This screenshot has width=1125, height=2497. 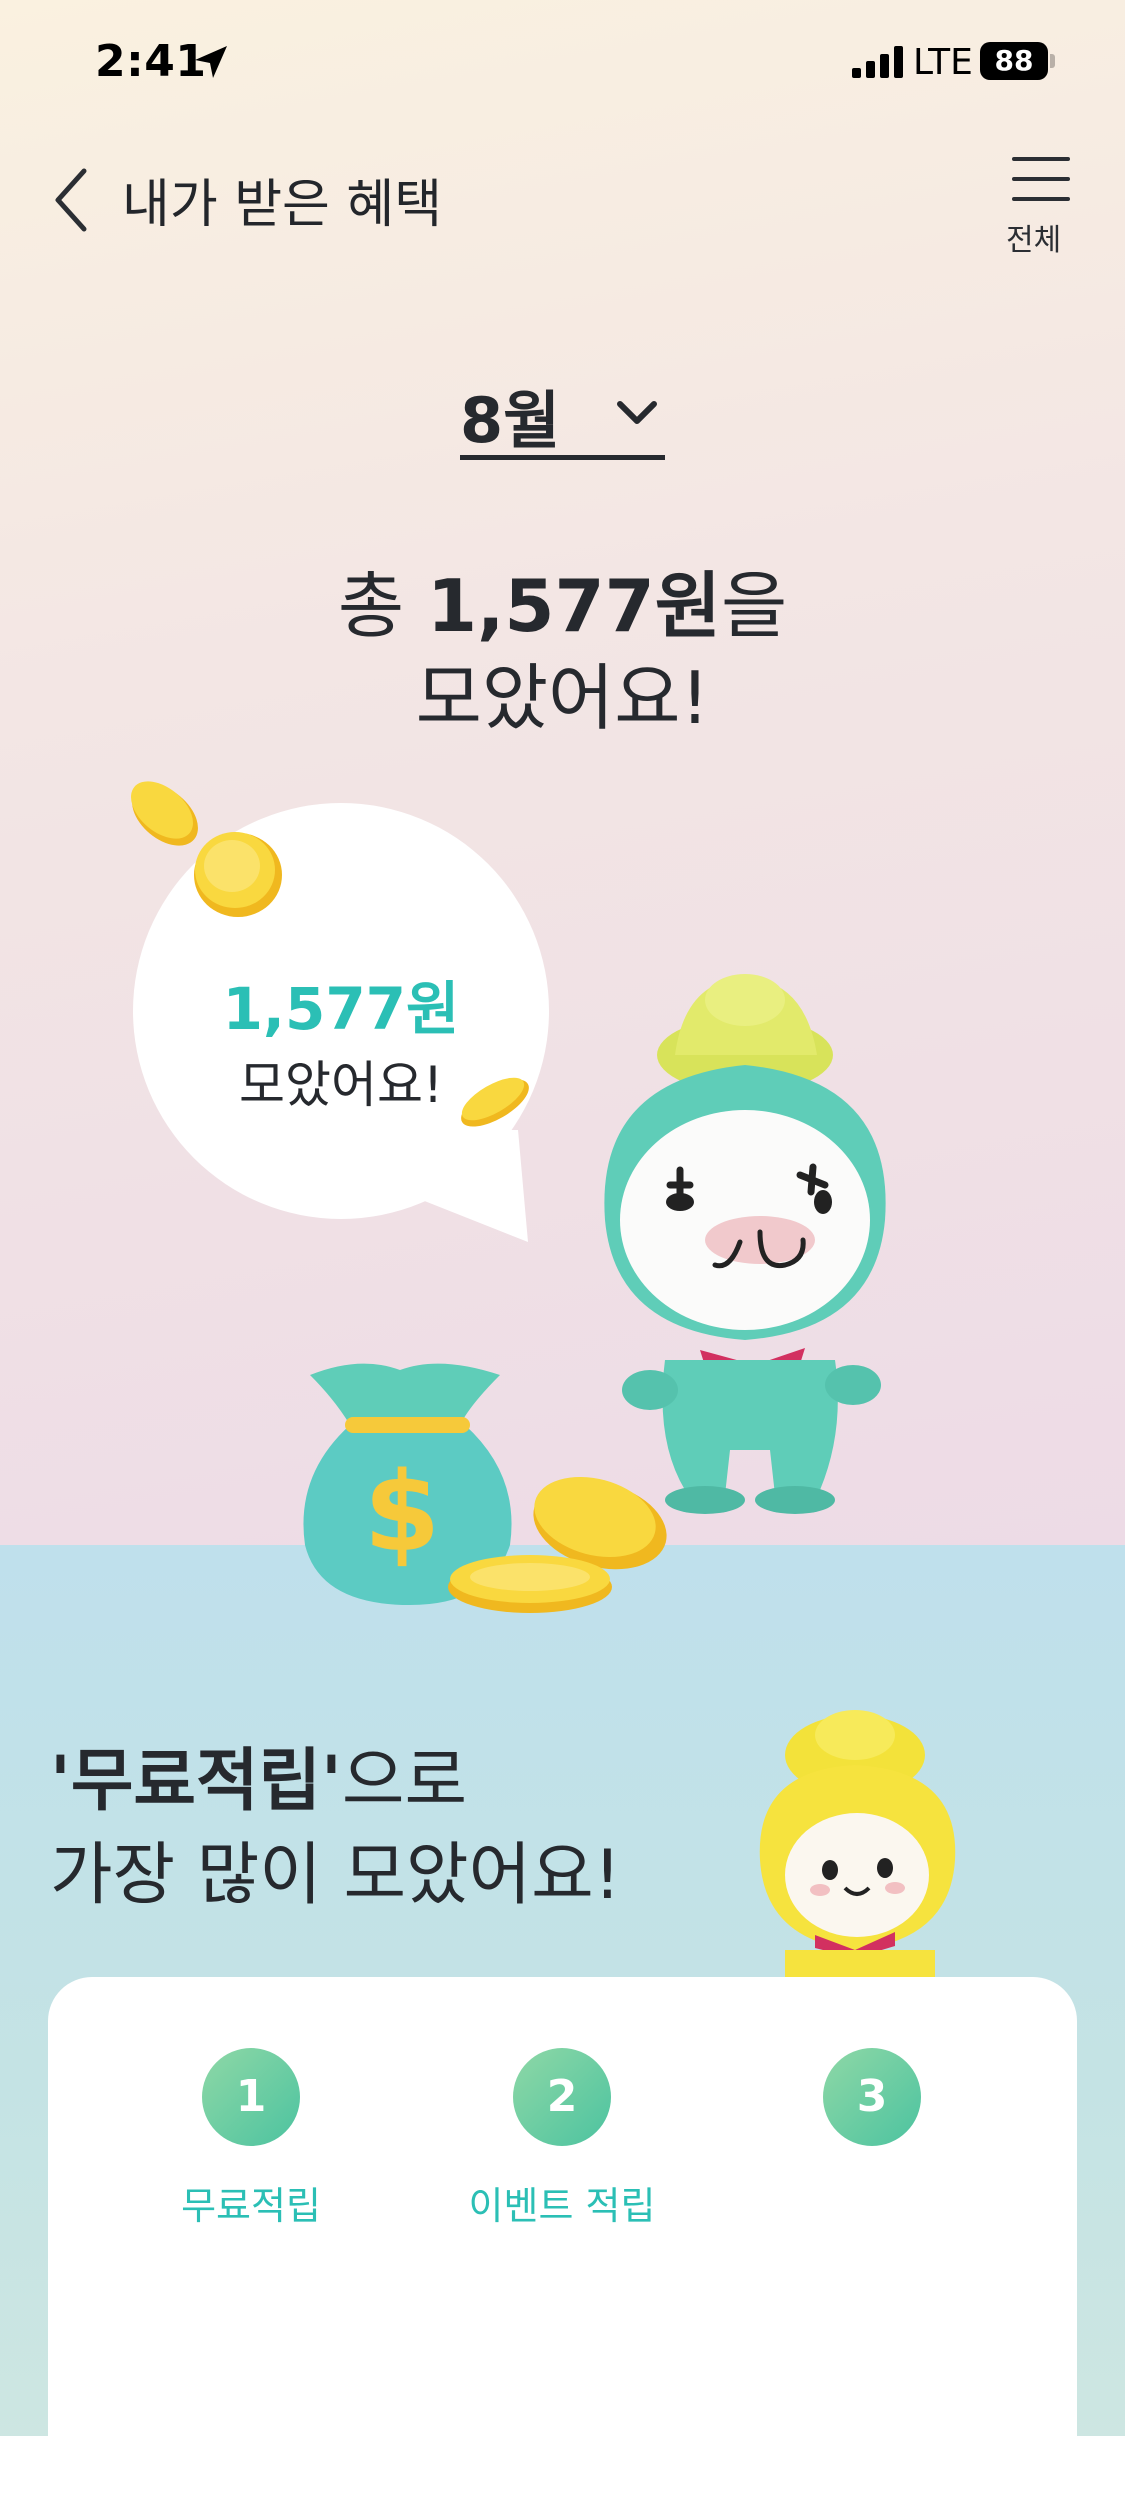 What do you see at coordinates (211, 62) in the screenshot?
I see `location-arrow-icon` at bounding box center [211, 62].